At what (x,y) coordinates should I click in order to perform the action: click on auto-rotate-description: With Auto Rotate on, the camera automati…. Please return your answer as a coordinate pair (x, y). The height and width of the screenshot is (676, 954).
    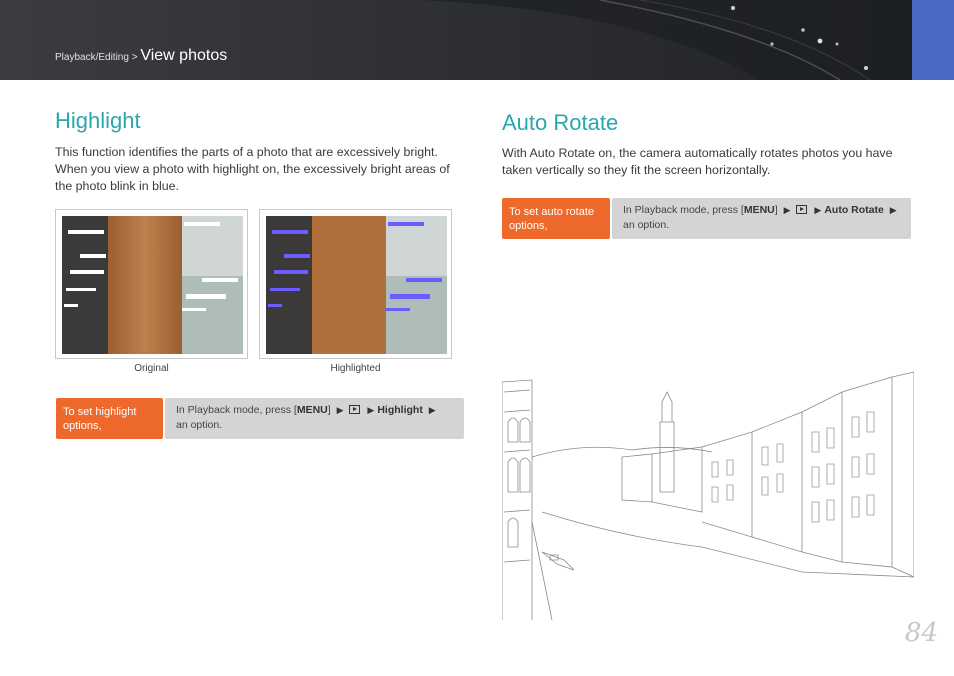
    Looking at the image, I should click on (697, 161).